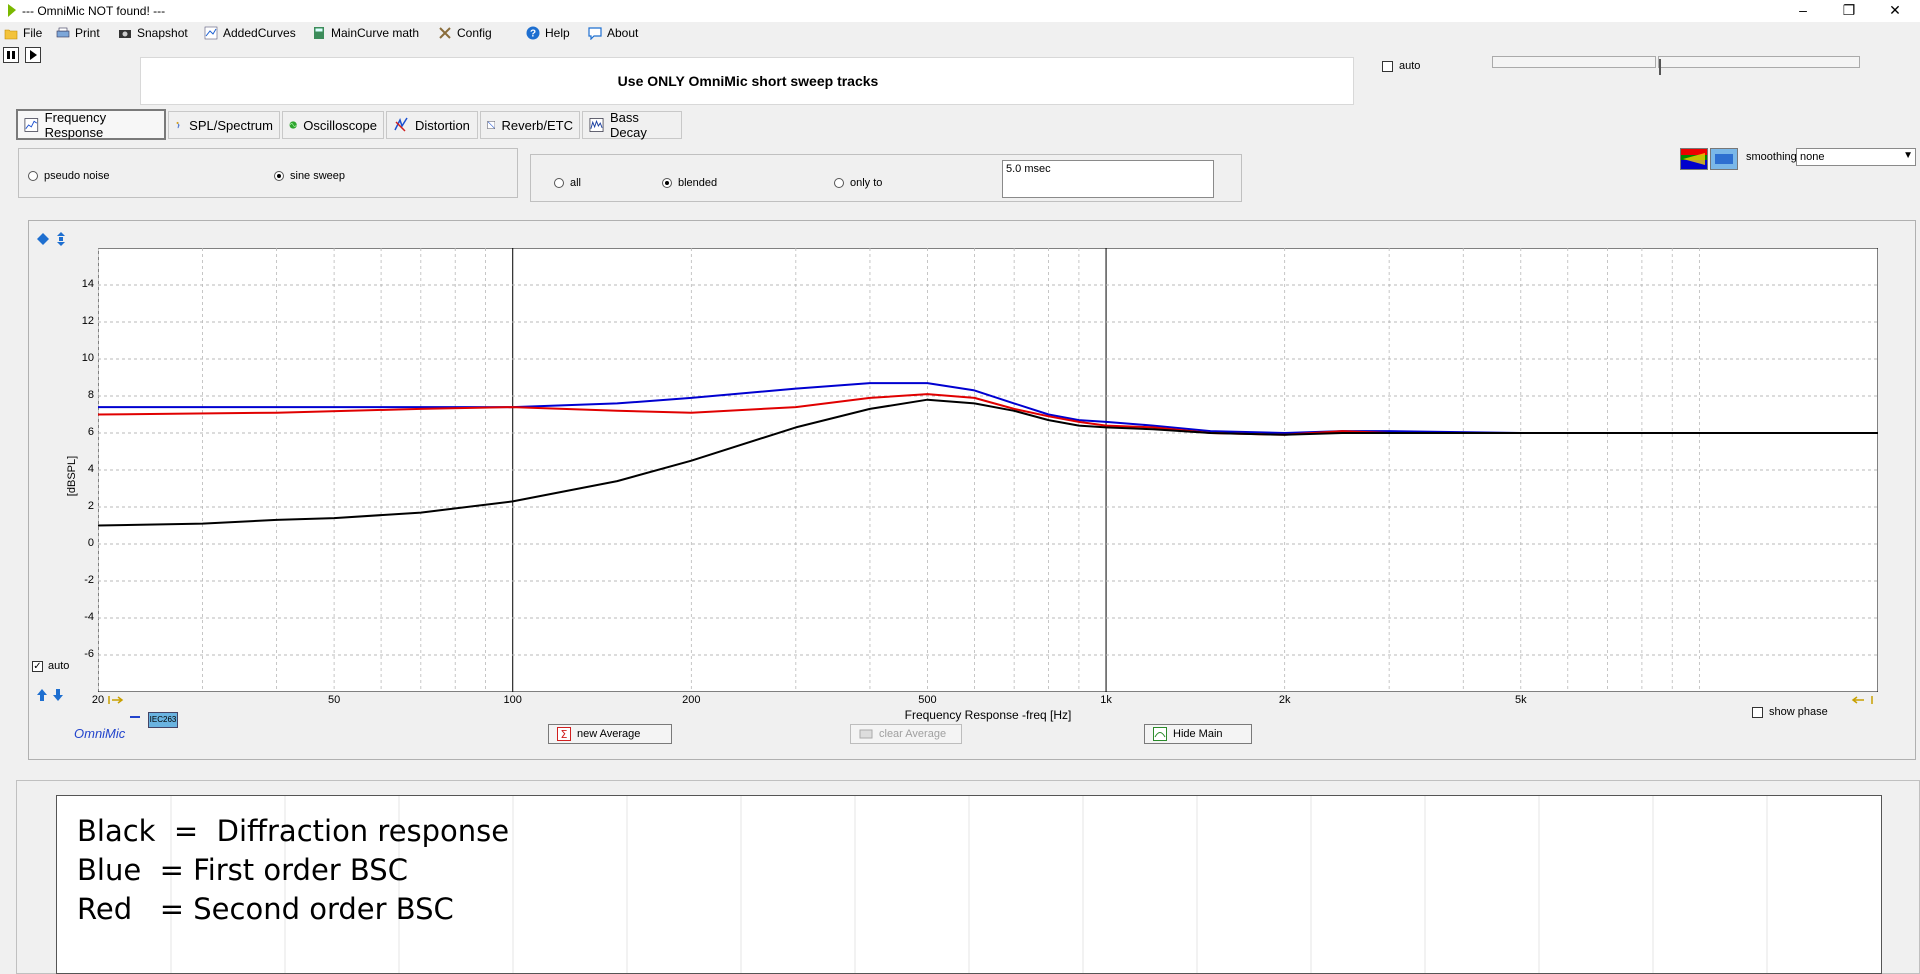 This screenshot has width=1920, height=974. What do you see at coordinates (1908, 155) in the screenshot?
I see `chevron-down-icon: ▼` at bounding box center [1908, 155].